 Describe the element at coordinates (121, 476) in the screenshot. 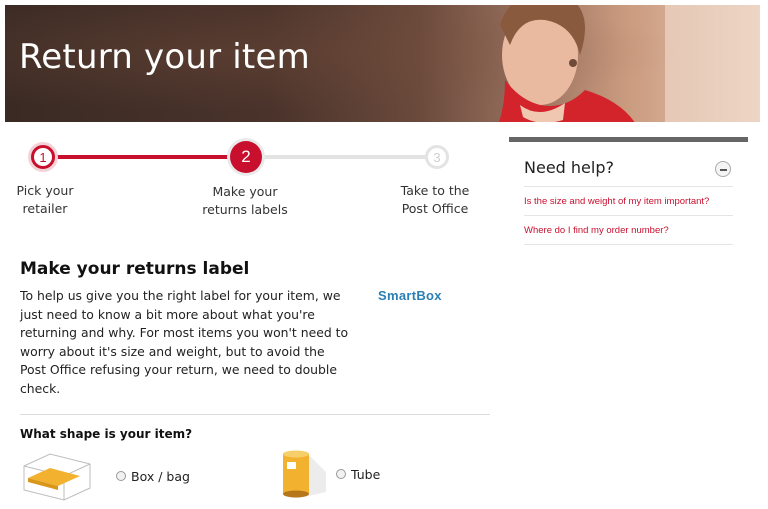

I see `box-bag-radio` at that location.